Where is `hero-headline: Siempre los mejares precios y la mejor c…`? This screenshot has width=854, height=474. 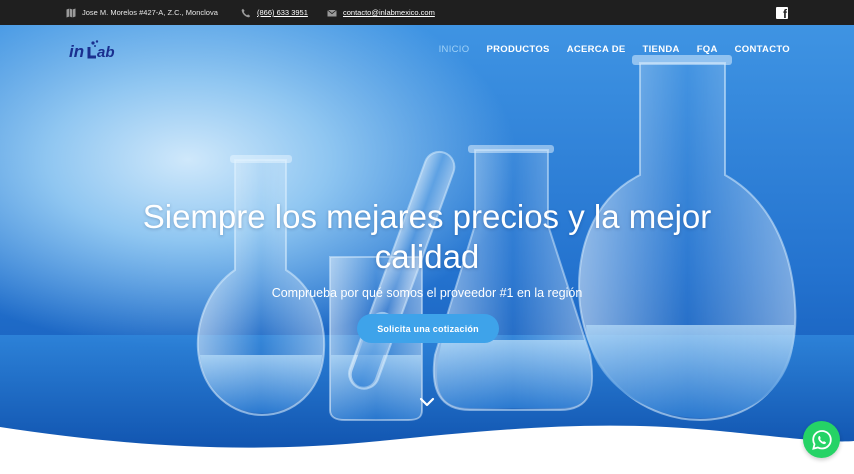 hero-headline: Siempre los mejares precios y la mejor c… is located at coordinates (427, 236).